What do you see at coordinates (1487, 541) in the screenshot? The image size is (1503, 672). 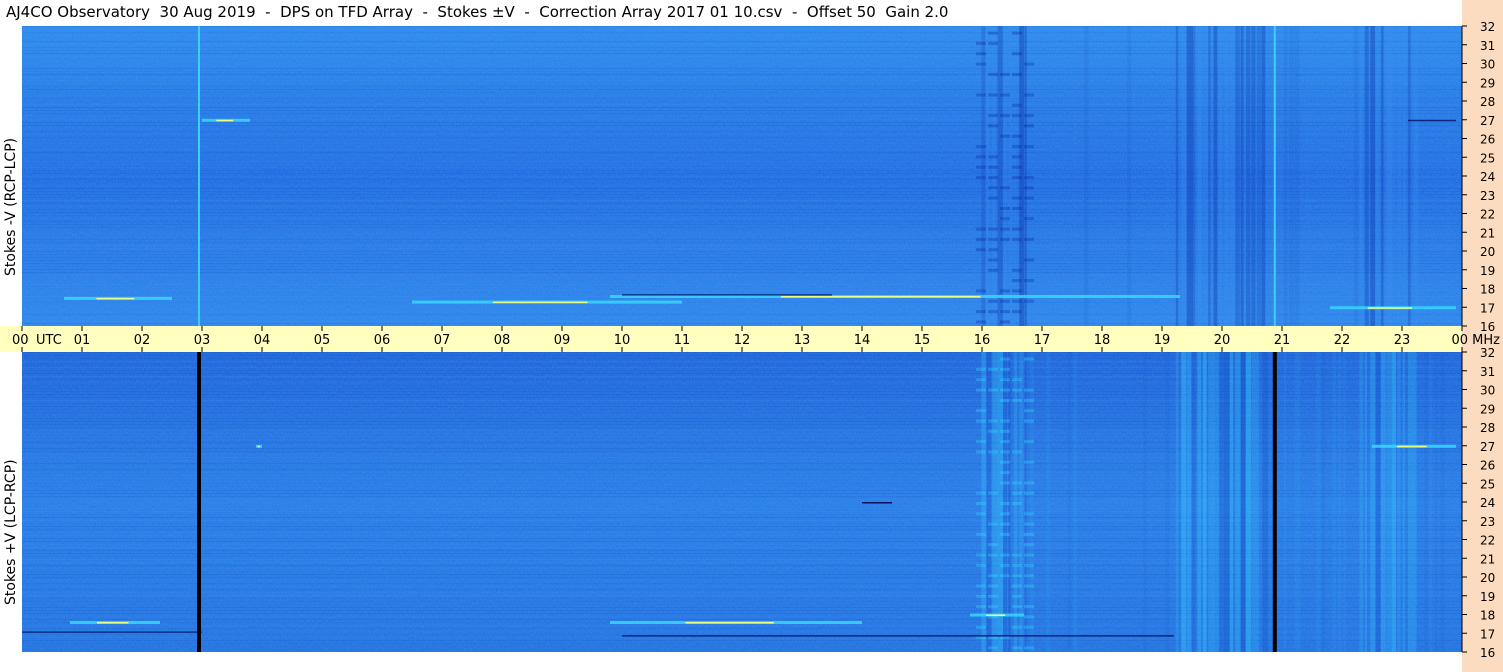 I see `frequency-tick-label: 22` at bounding box center [1487, 541].